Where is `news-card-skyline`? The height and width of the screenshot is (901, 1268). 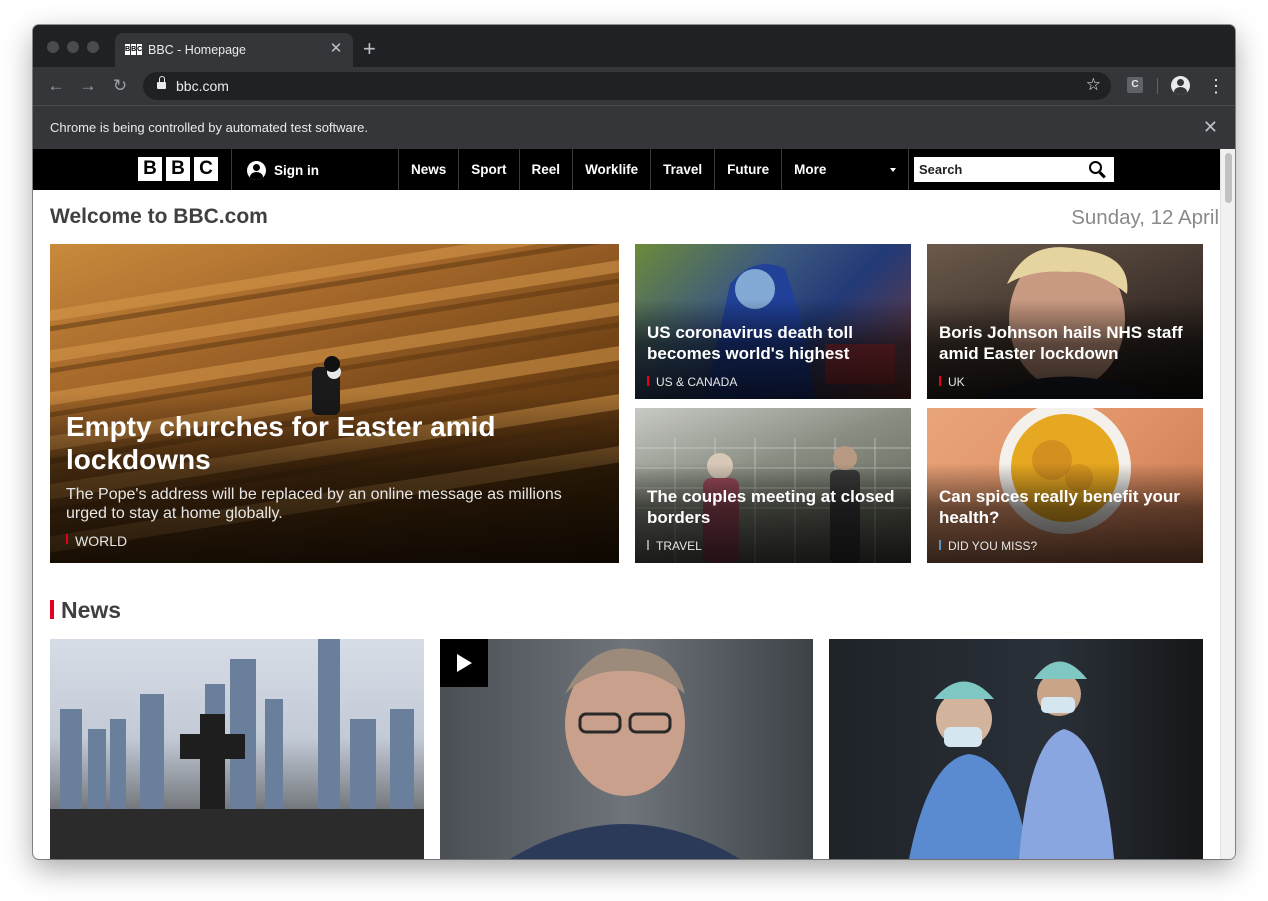
news-card-skyline is located at coordinates (237, 749).